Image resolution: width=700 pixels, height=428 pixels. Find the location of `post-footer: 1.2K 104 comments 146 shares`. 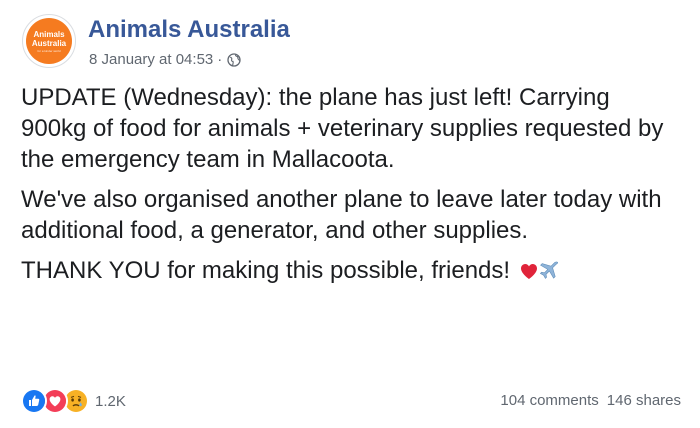

post-footer: 1.2K 104 comments 146 shares is located at coordinates (351, 401).